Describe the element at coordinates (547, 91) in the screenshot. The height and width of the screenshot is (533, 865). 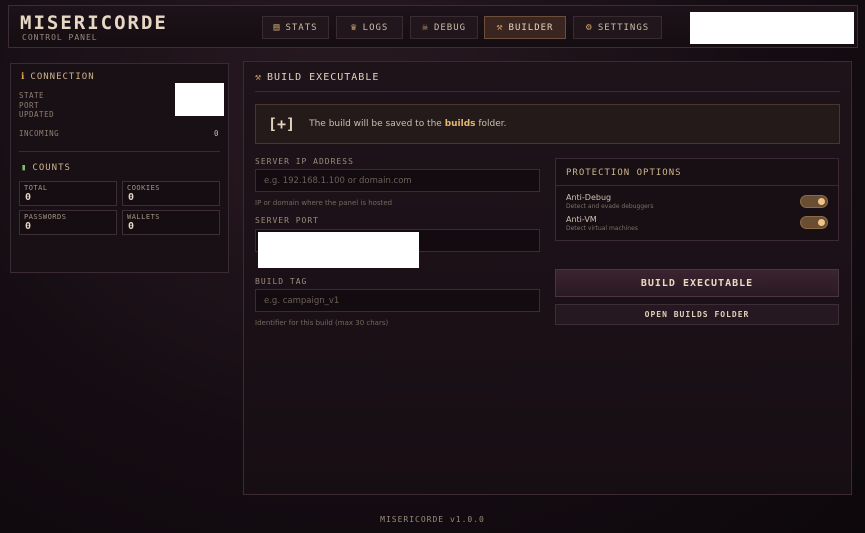
I see `builder-header-divider` at that location.